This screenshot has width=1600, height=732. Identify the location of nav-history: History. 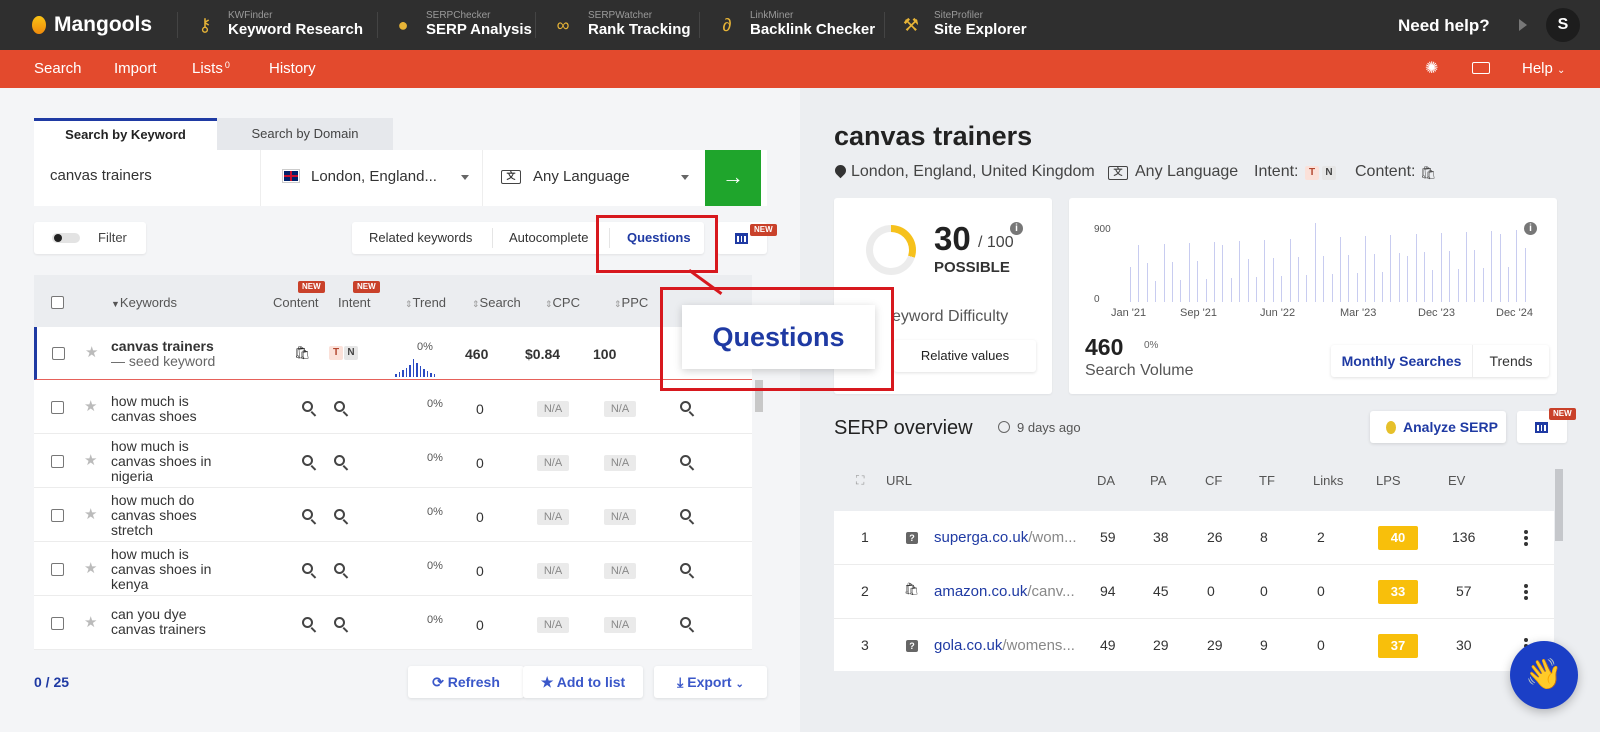
(292, 68).